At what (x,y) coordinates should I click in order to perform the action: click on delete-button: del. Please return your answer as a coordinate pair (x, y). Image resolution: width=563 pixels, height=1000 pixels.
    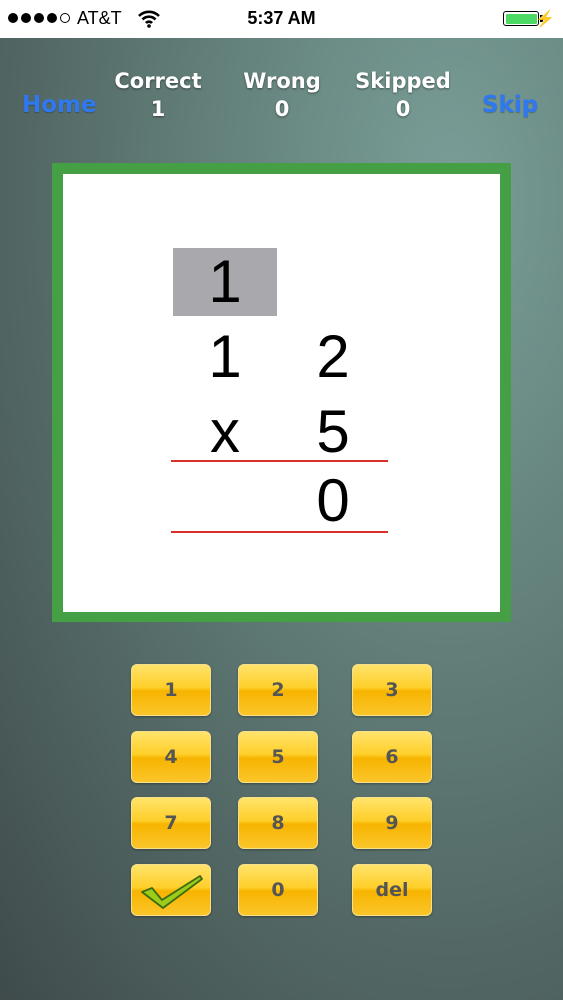
    Looking at the image, I should click on (392, 890).